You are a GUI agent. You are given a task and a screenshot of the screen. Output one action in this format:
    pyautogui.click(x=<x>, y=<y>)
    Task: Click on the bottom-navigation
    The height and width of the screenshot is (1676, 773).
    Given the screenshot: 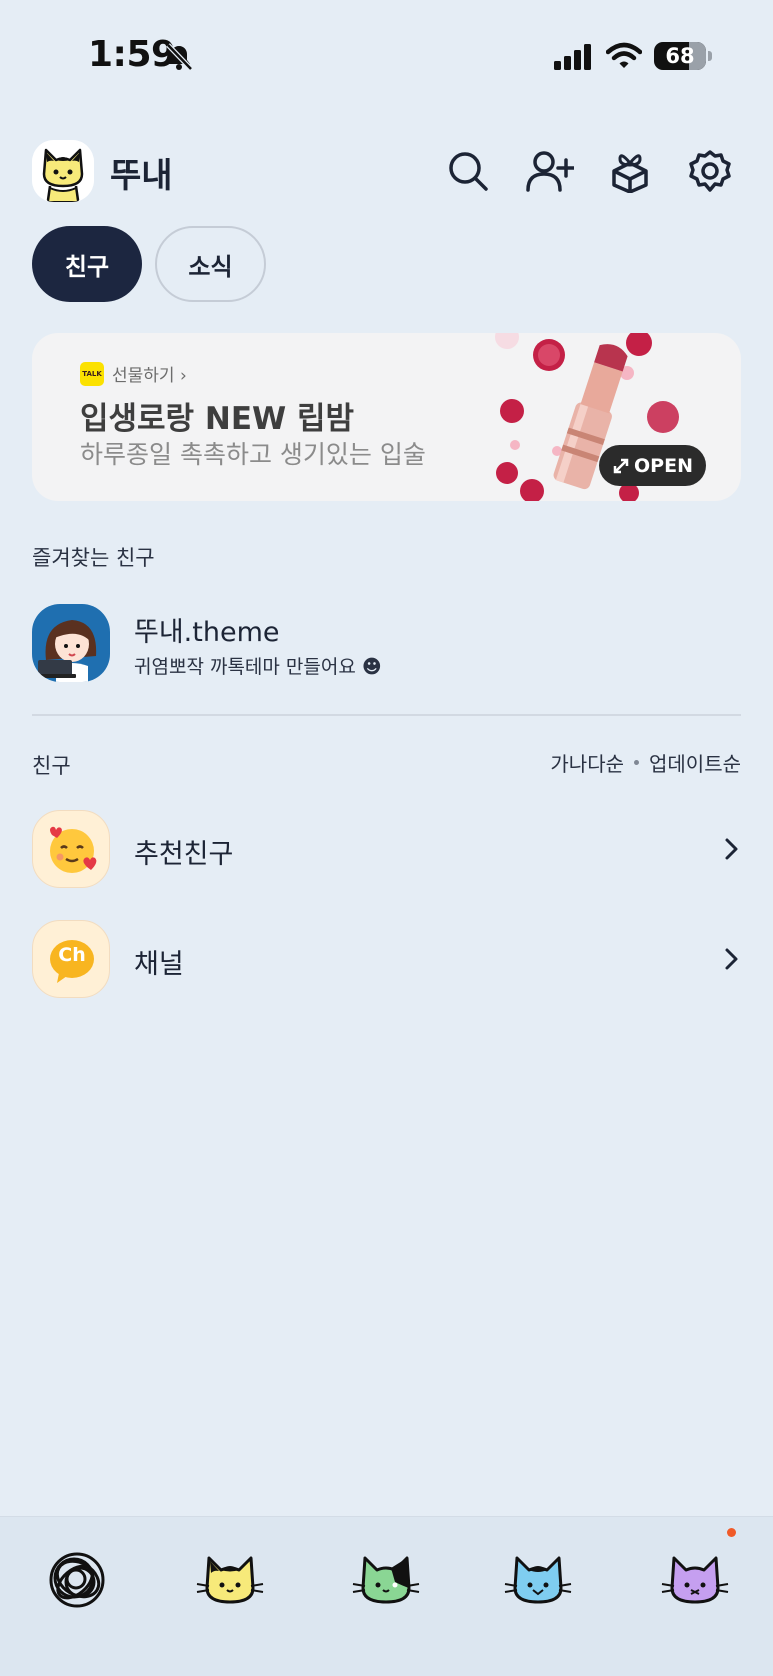 What is the action you would take?
    pyautogui.click(x=386, y=1596)
    